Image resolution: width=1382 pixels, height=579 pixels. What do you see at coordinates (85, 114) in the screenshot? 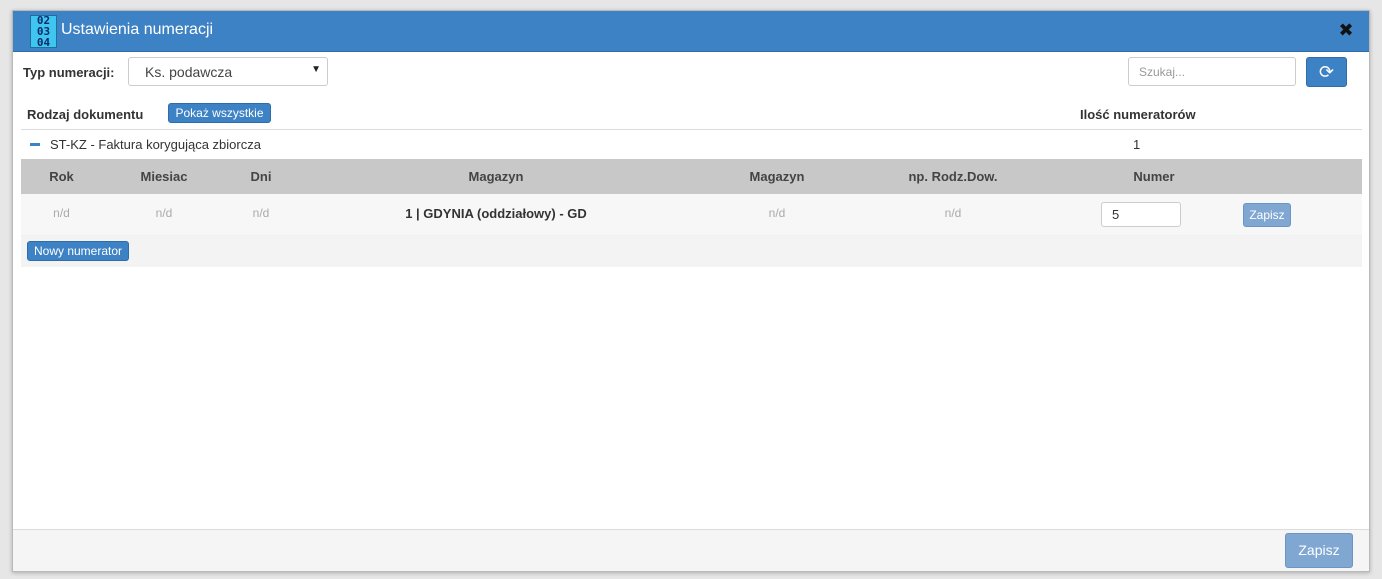
I see `document-type-label: Rodzaj dokumentu` at bounding box center [85, 114].